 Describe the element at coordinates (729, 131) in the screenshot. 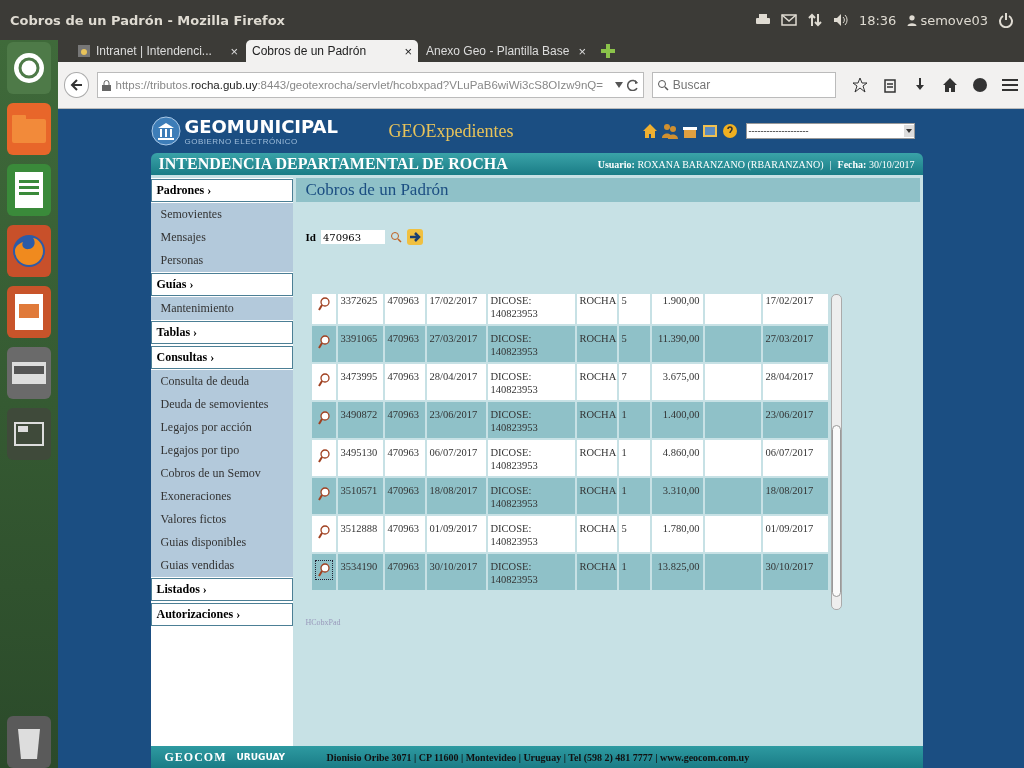

I see `help-icon` at that location.